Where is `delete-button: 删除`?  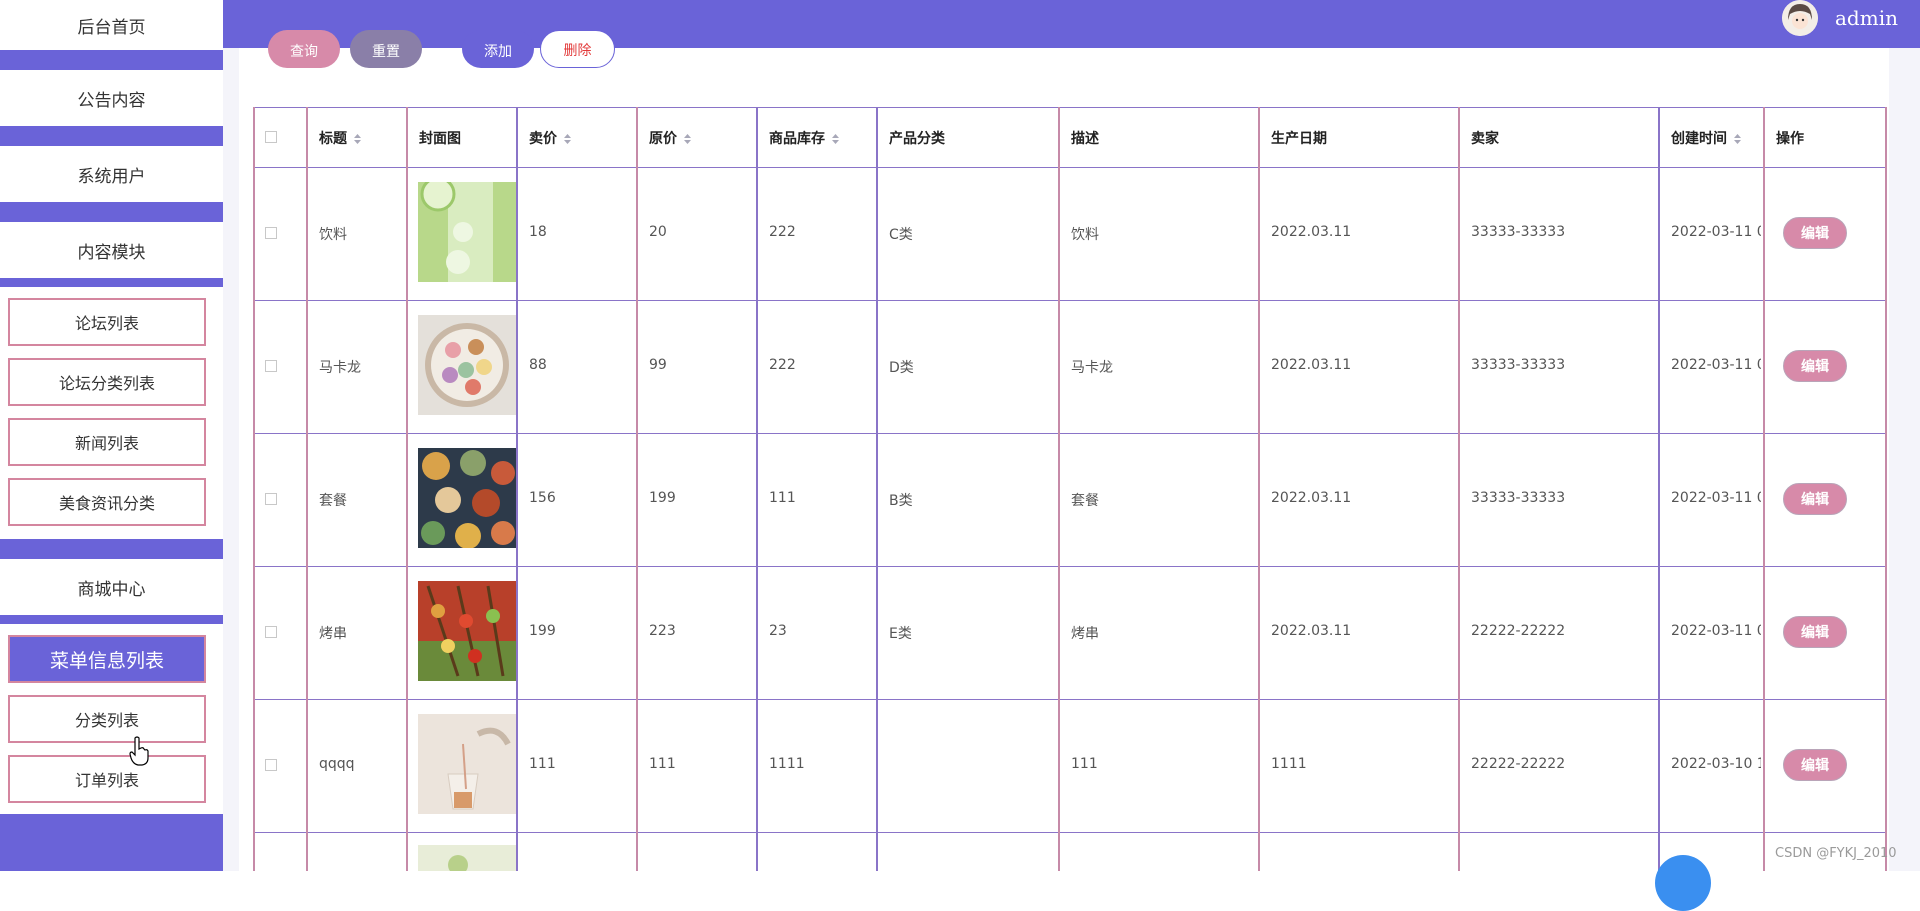 delete-button: 删除 is located at coordinates (577, 49).